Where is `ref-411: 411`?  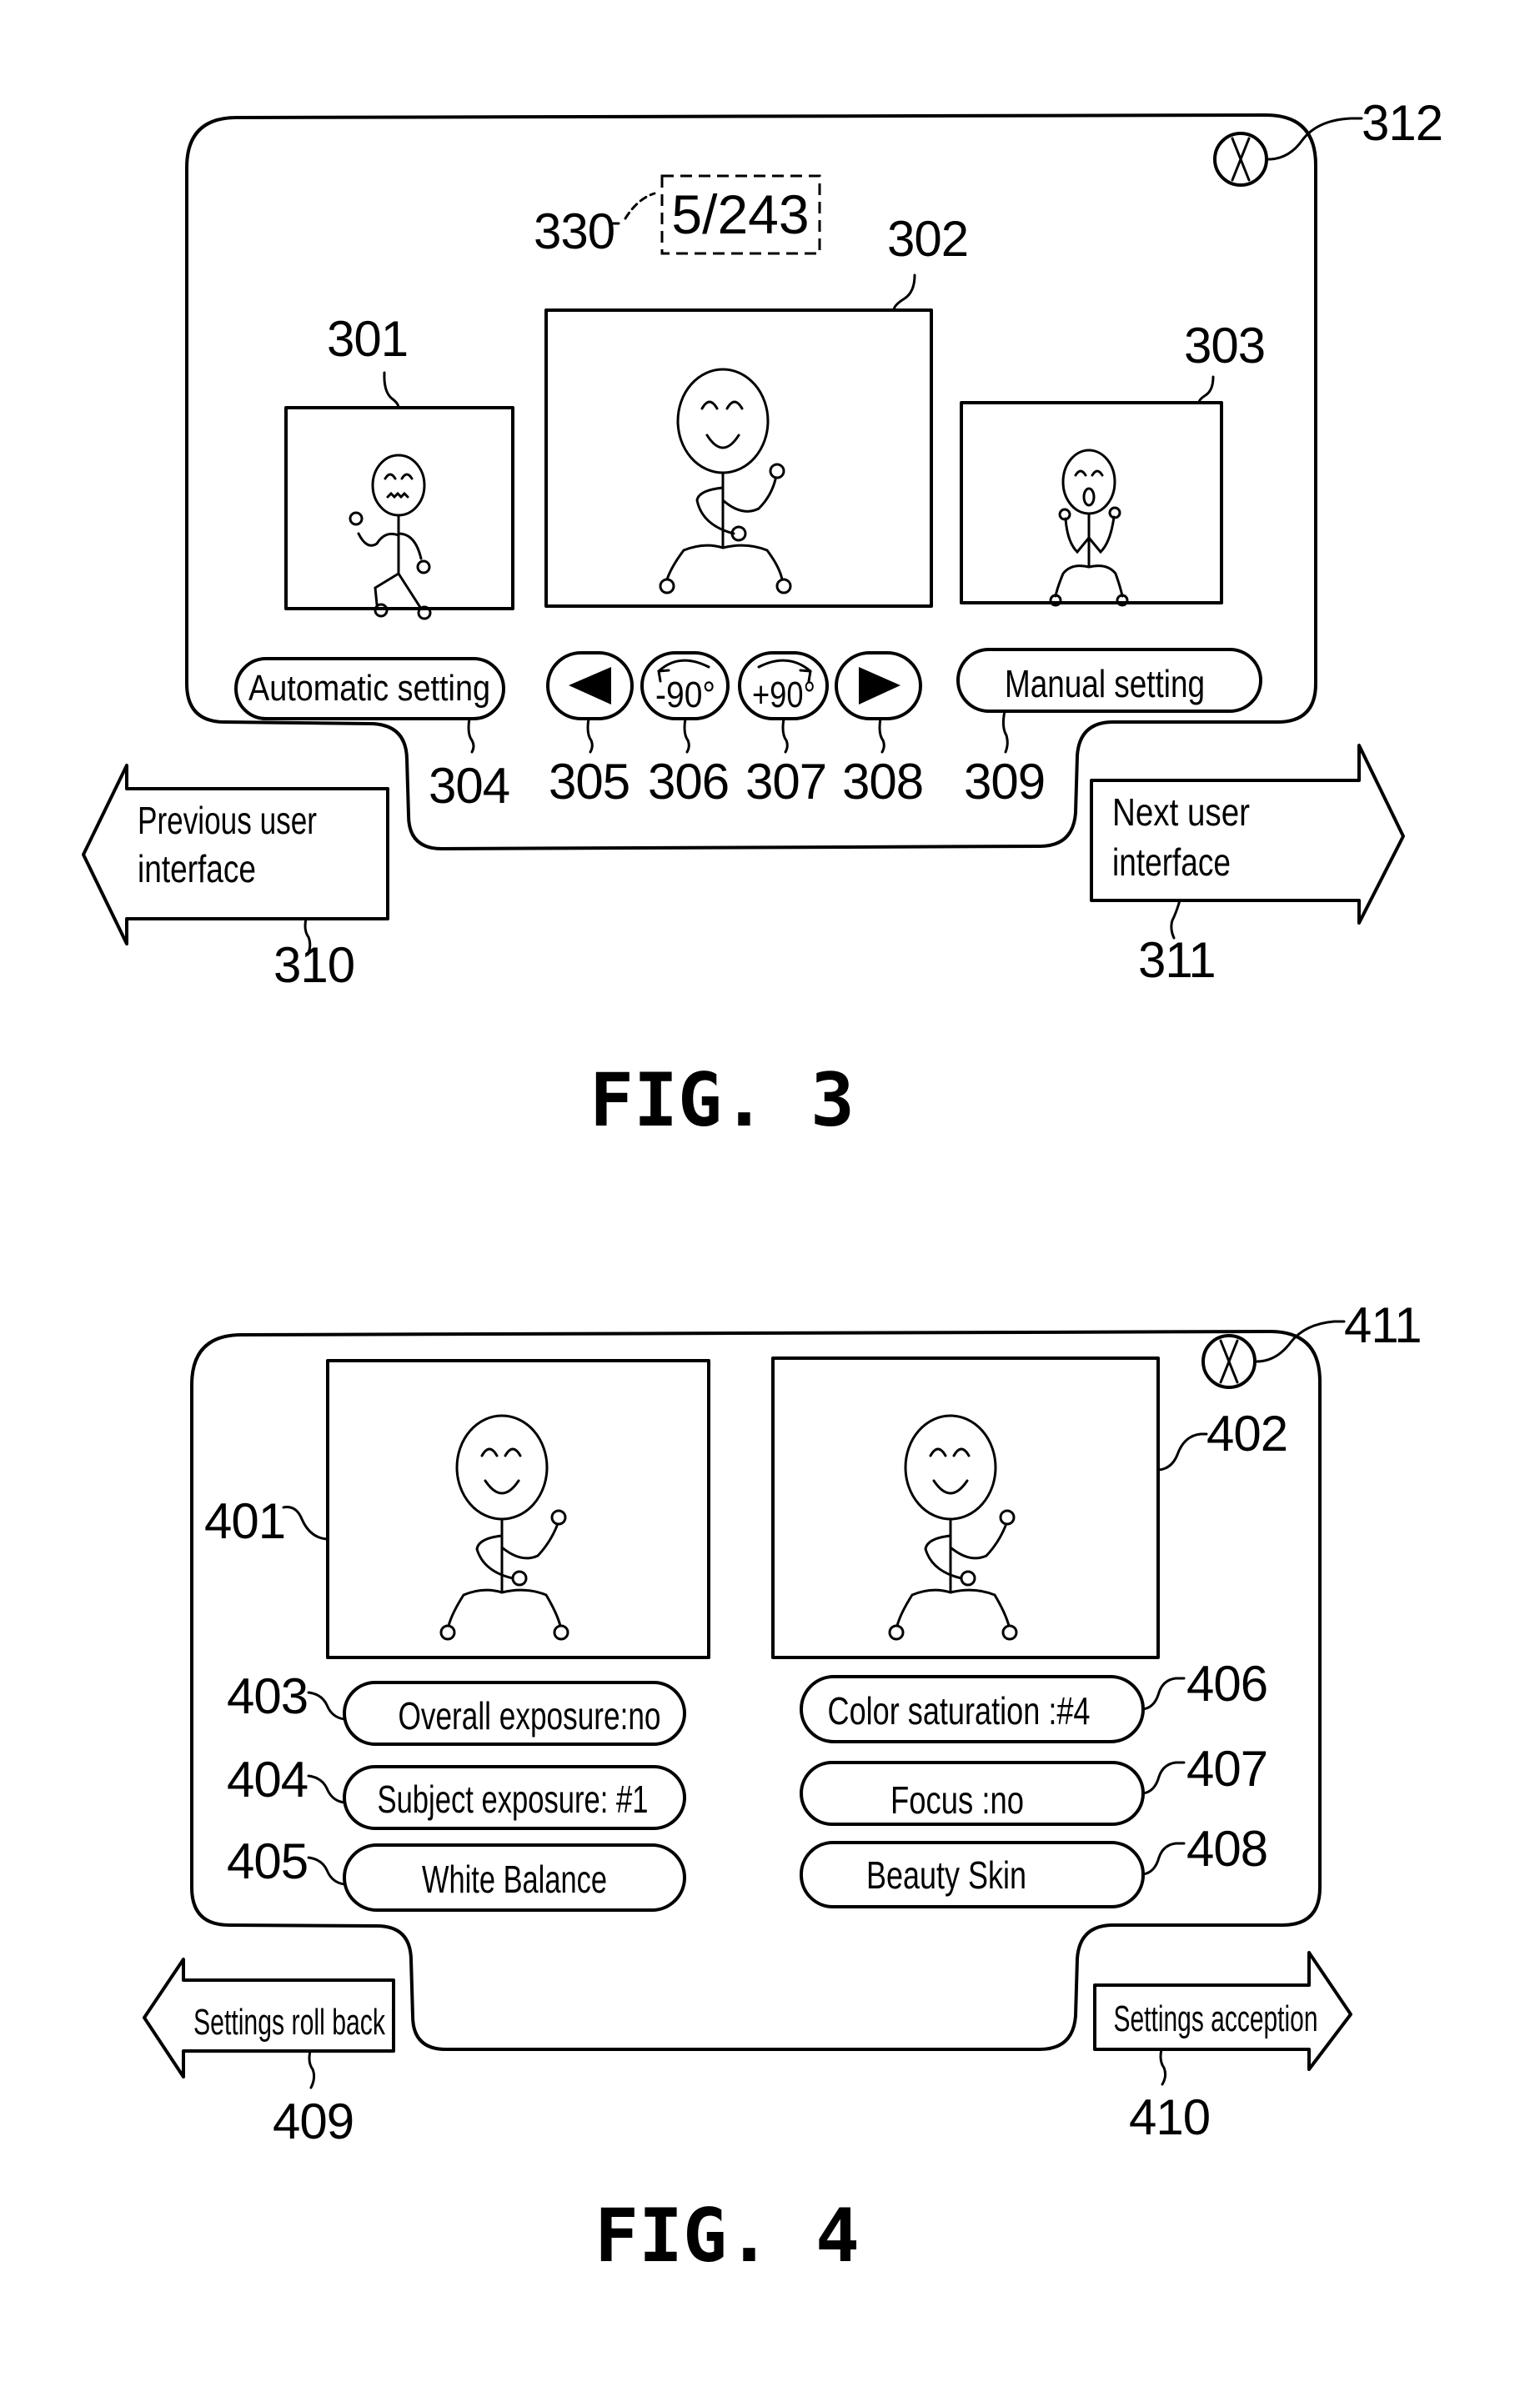
ref-411: 411 is located at coordinates (1383, 1325).